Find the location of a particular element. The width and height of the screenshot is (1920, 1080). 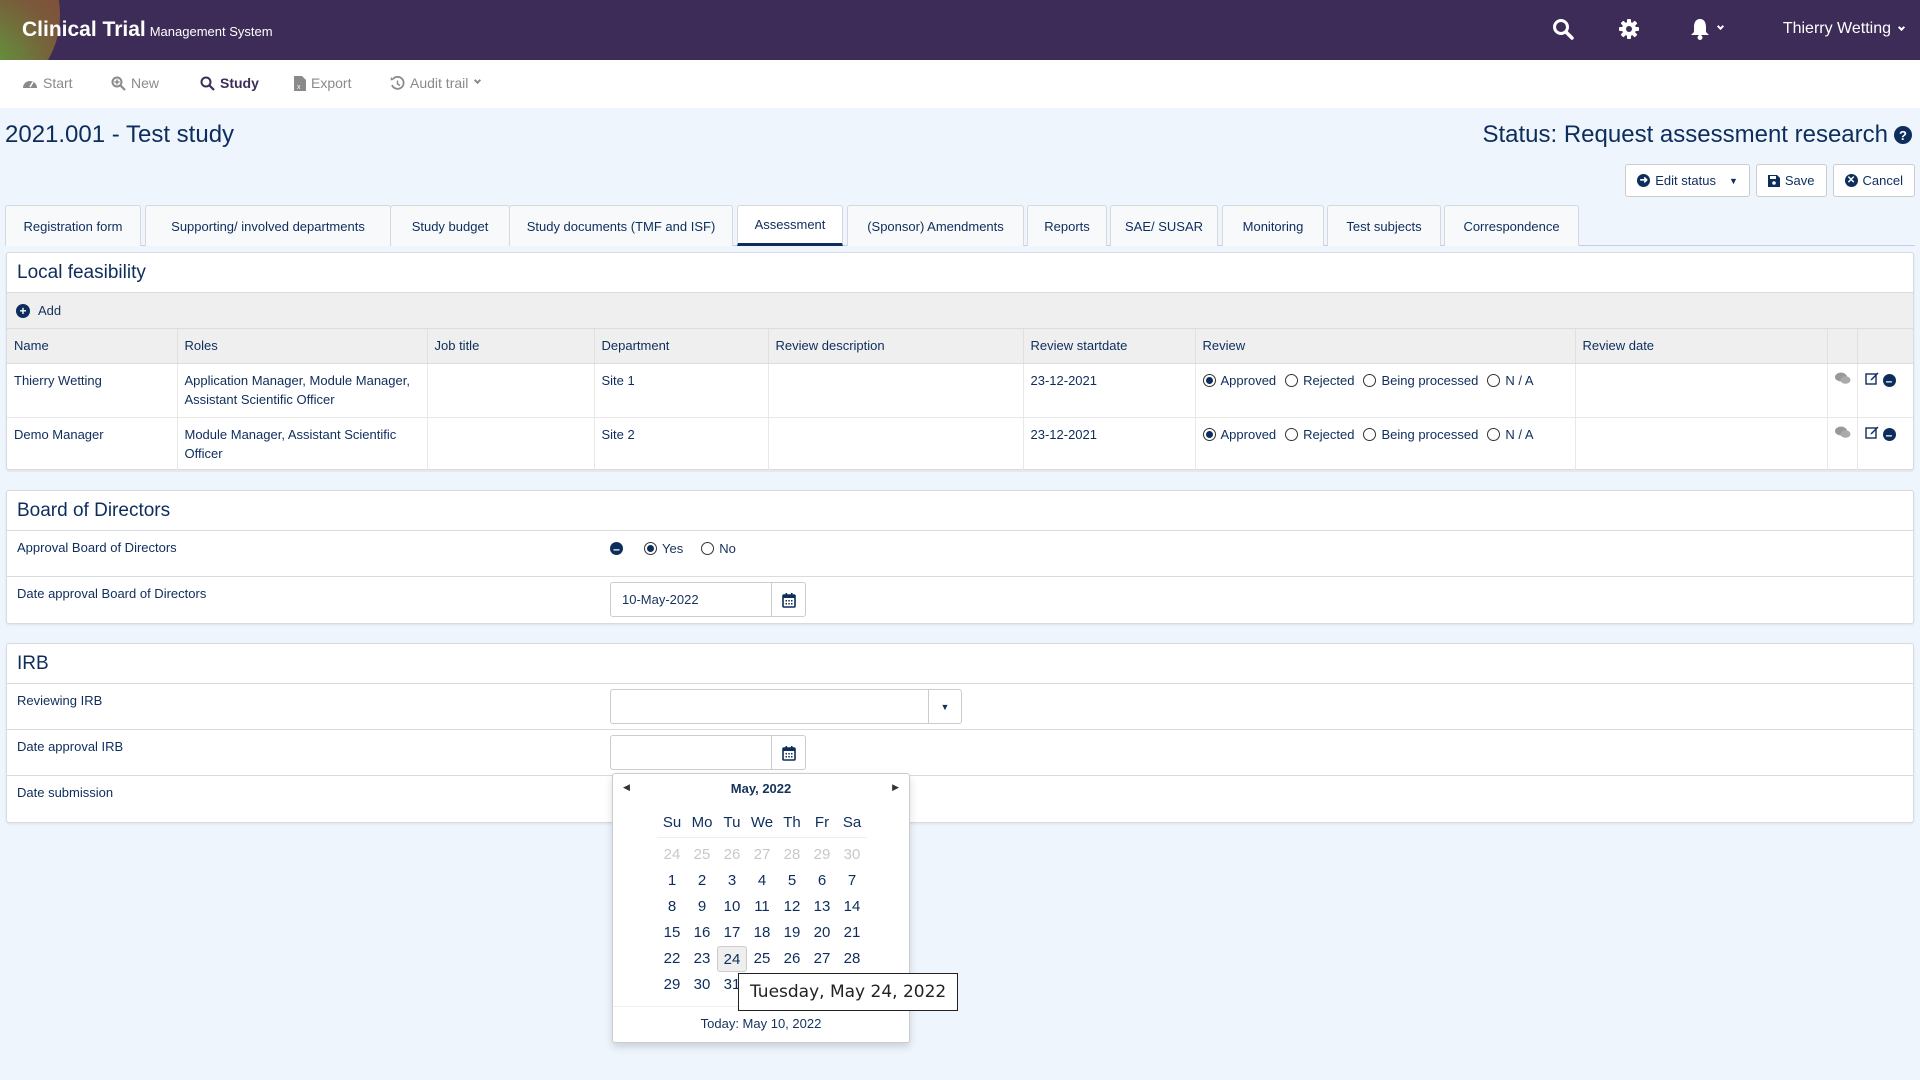

gear-icon is located at coordinates (1629, 30).